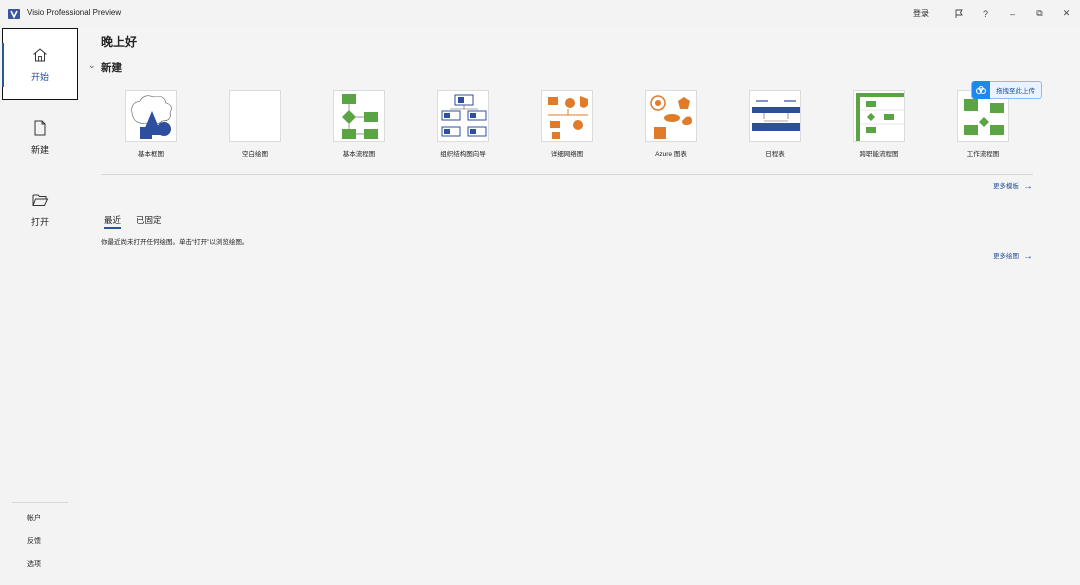 The width and height of the screenshot is (1080, 585). I want to click on account-link: 帐户, so click(34, 518).